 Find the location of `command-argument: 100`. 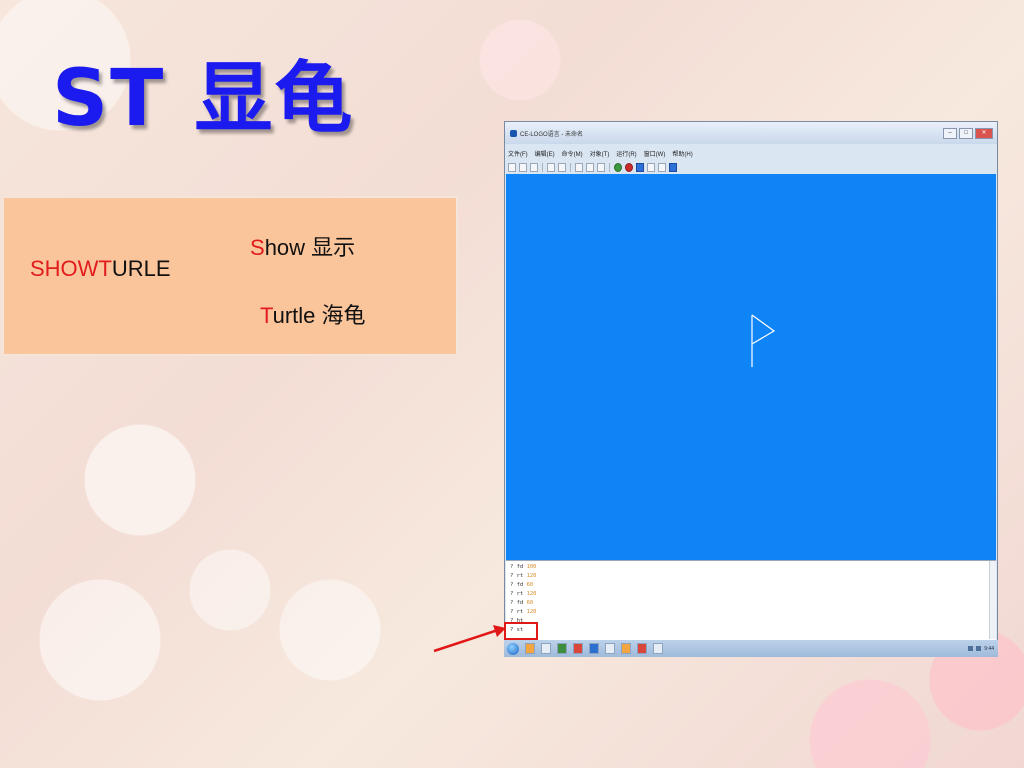

command-argument: 100 is located at coordinates (531, 567).